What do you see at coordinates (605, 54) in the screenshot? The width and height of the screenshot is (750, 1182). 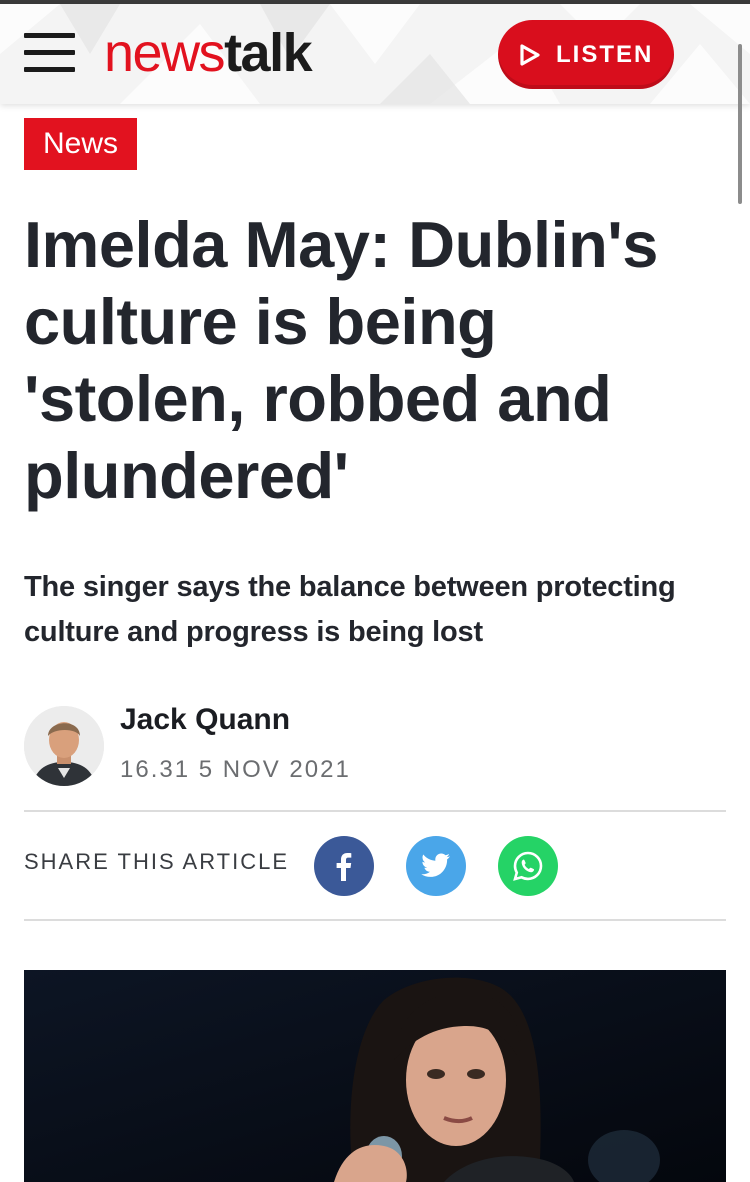 I see `listen-label: LISTEN` at bounding box center [605, 54].